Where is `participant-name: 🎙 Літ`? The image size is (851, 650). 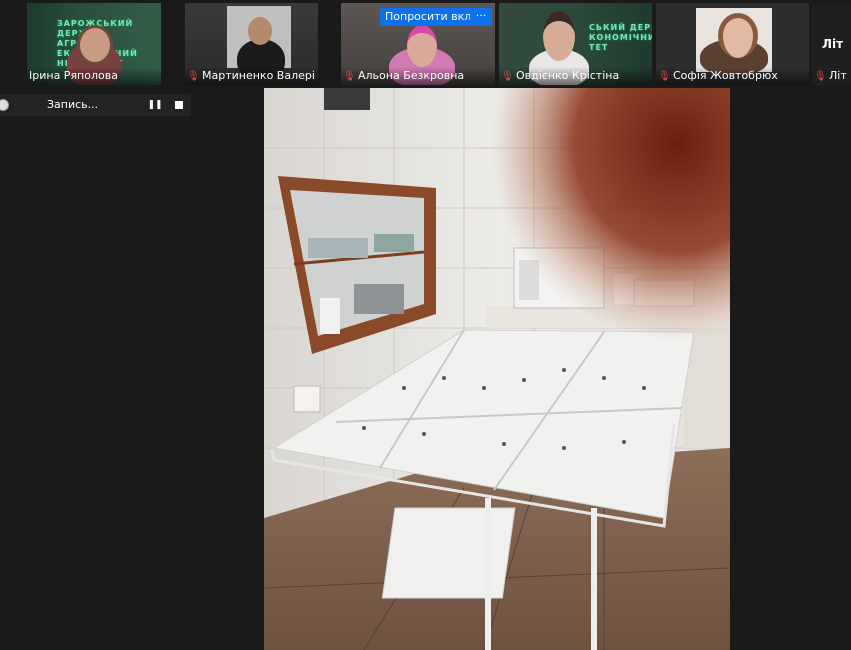
participant-name: 🎙 Літ is located at coordinates (830, 75).